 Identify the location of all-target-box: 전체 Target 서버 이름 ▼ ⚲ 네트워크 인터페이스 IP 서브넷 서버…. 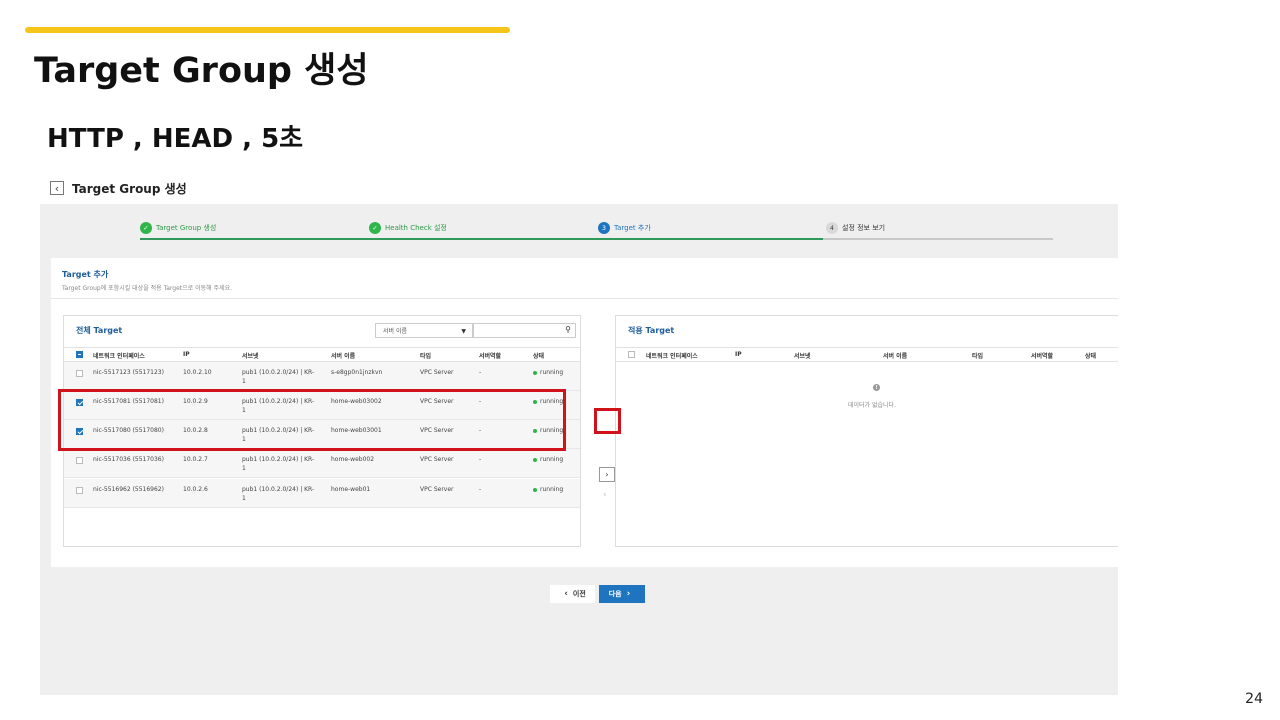
(322, 431).